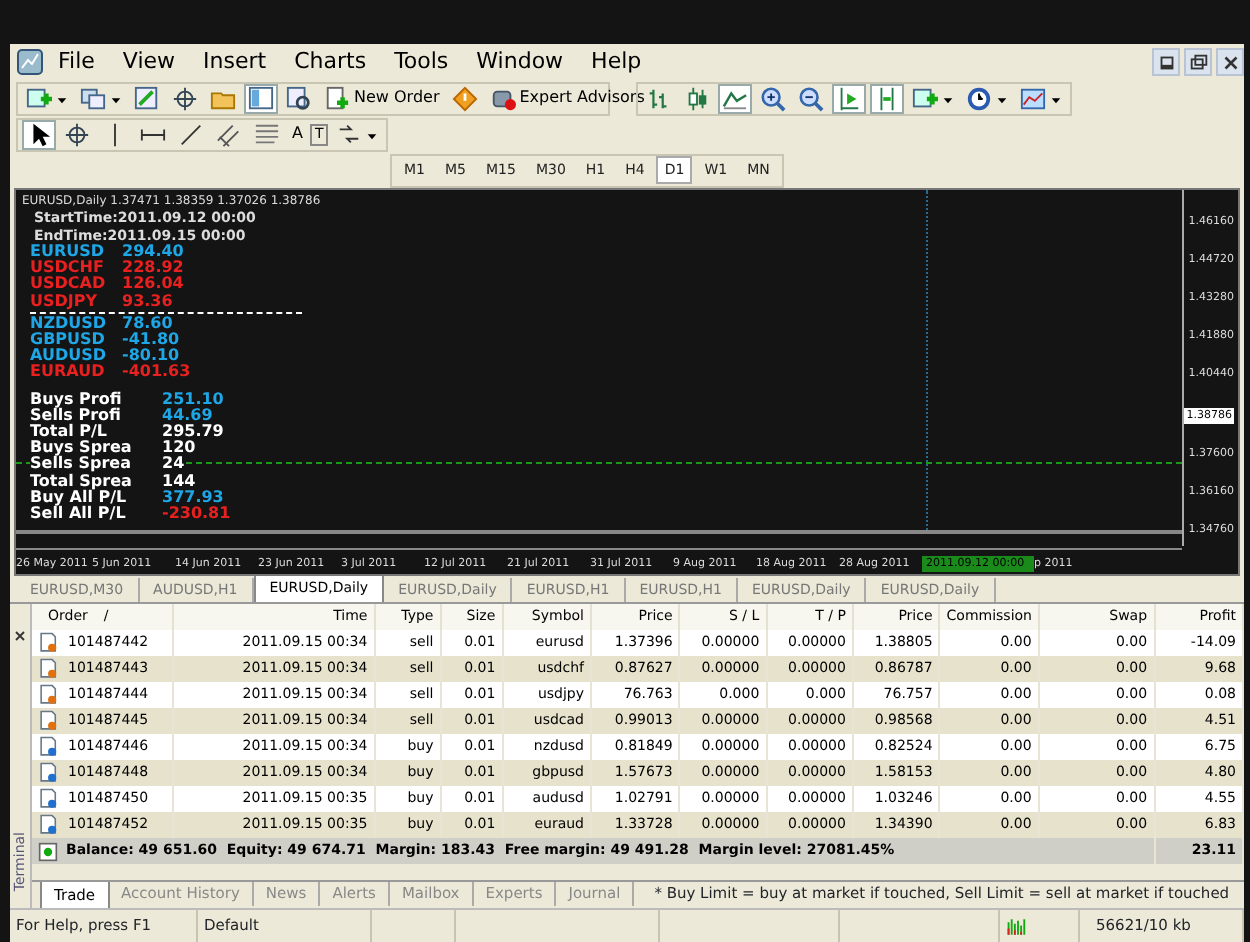 This screenshot has height=942, width=1250. What do you see at coordinates (93, 98) in the screenshot?
I see `windows-icon` at bounding box center [93, 98].